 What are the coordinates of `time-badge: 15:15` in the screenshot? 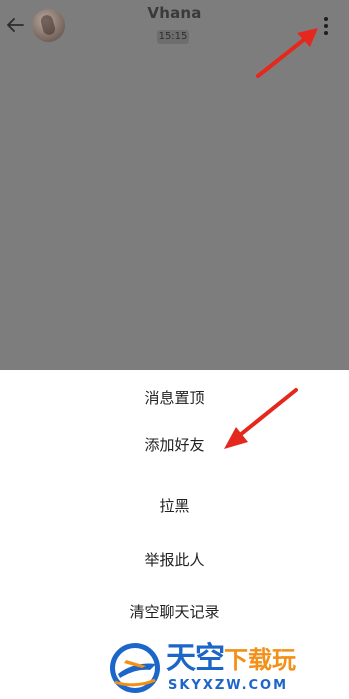 It's located at (173, 37).